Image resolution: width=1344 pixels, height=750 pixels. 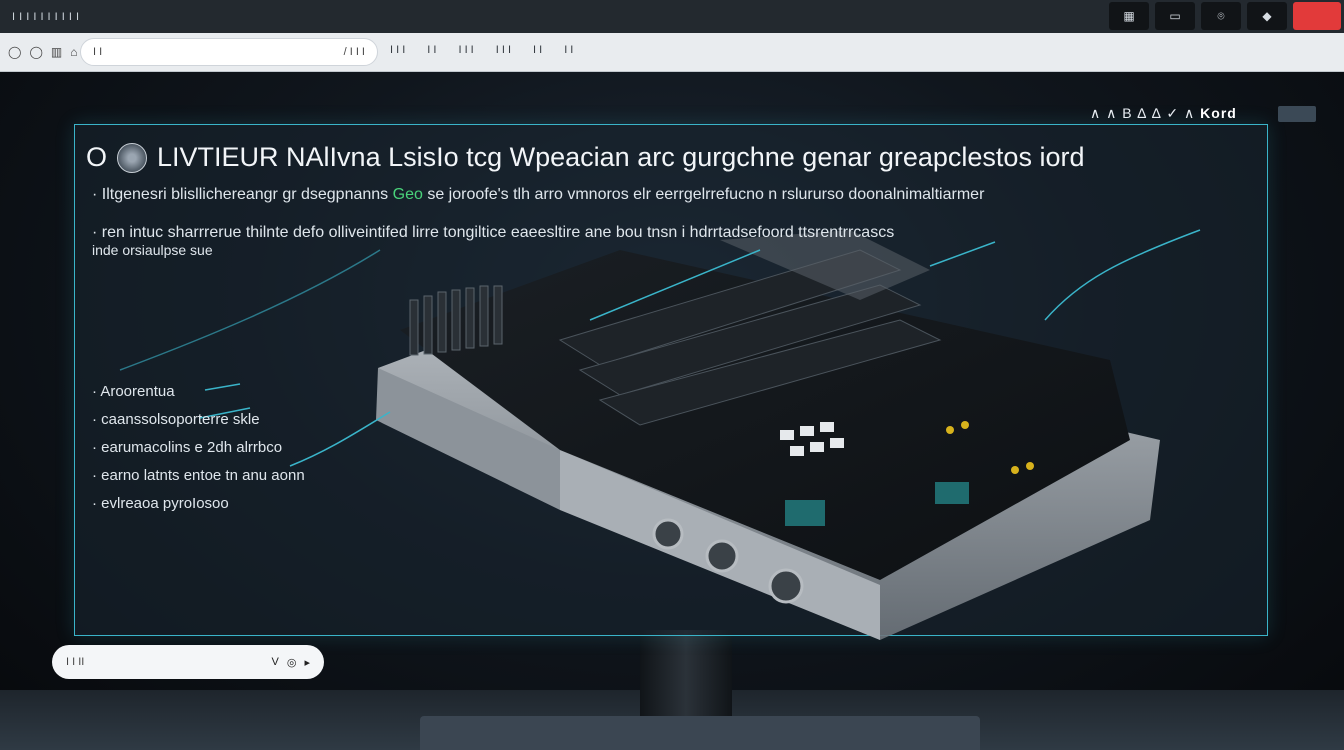 I want to click on pill-controls: V ◎ ▸, so click(x=291, y=662).